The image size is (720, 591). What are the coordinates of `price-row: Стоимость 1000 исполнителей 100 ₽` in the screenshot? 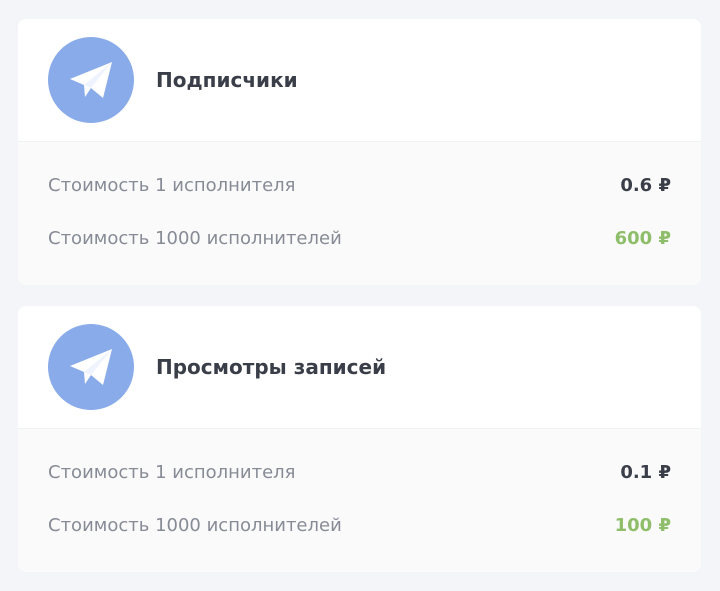 It's located at (359, 525).